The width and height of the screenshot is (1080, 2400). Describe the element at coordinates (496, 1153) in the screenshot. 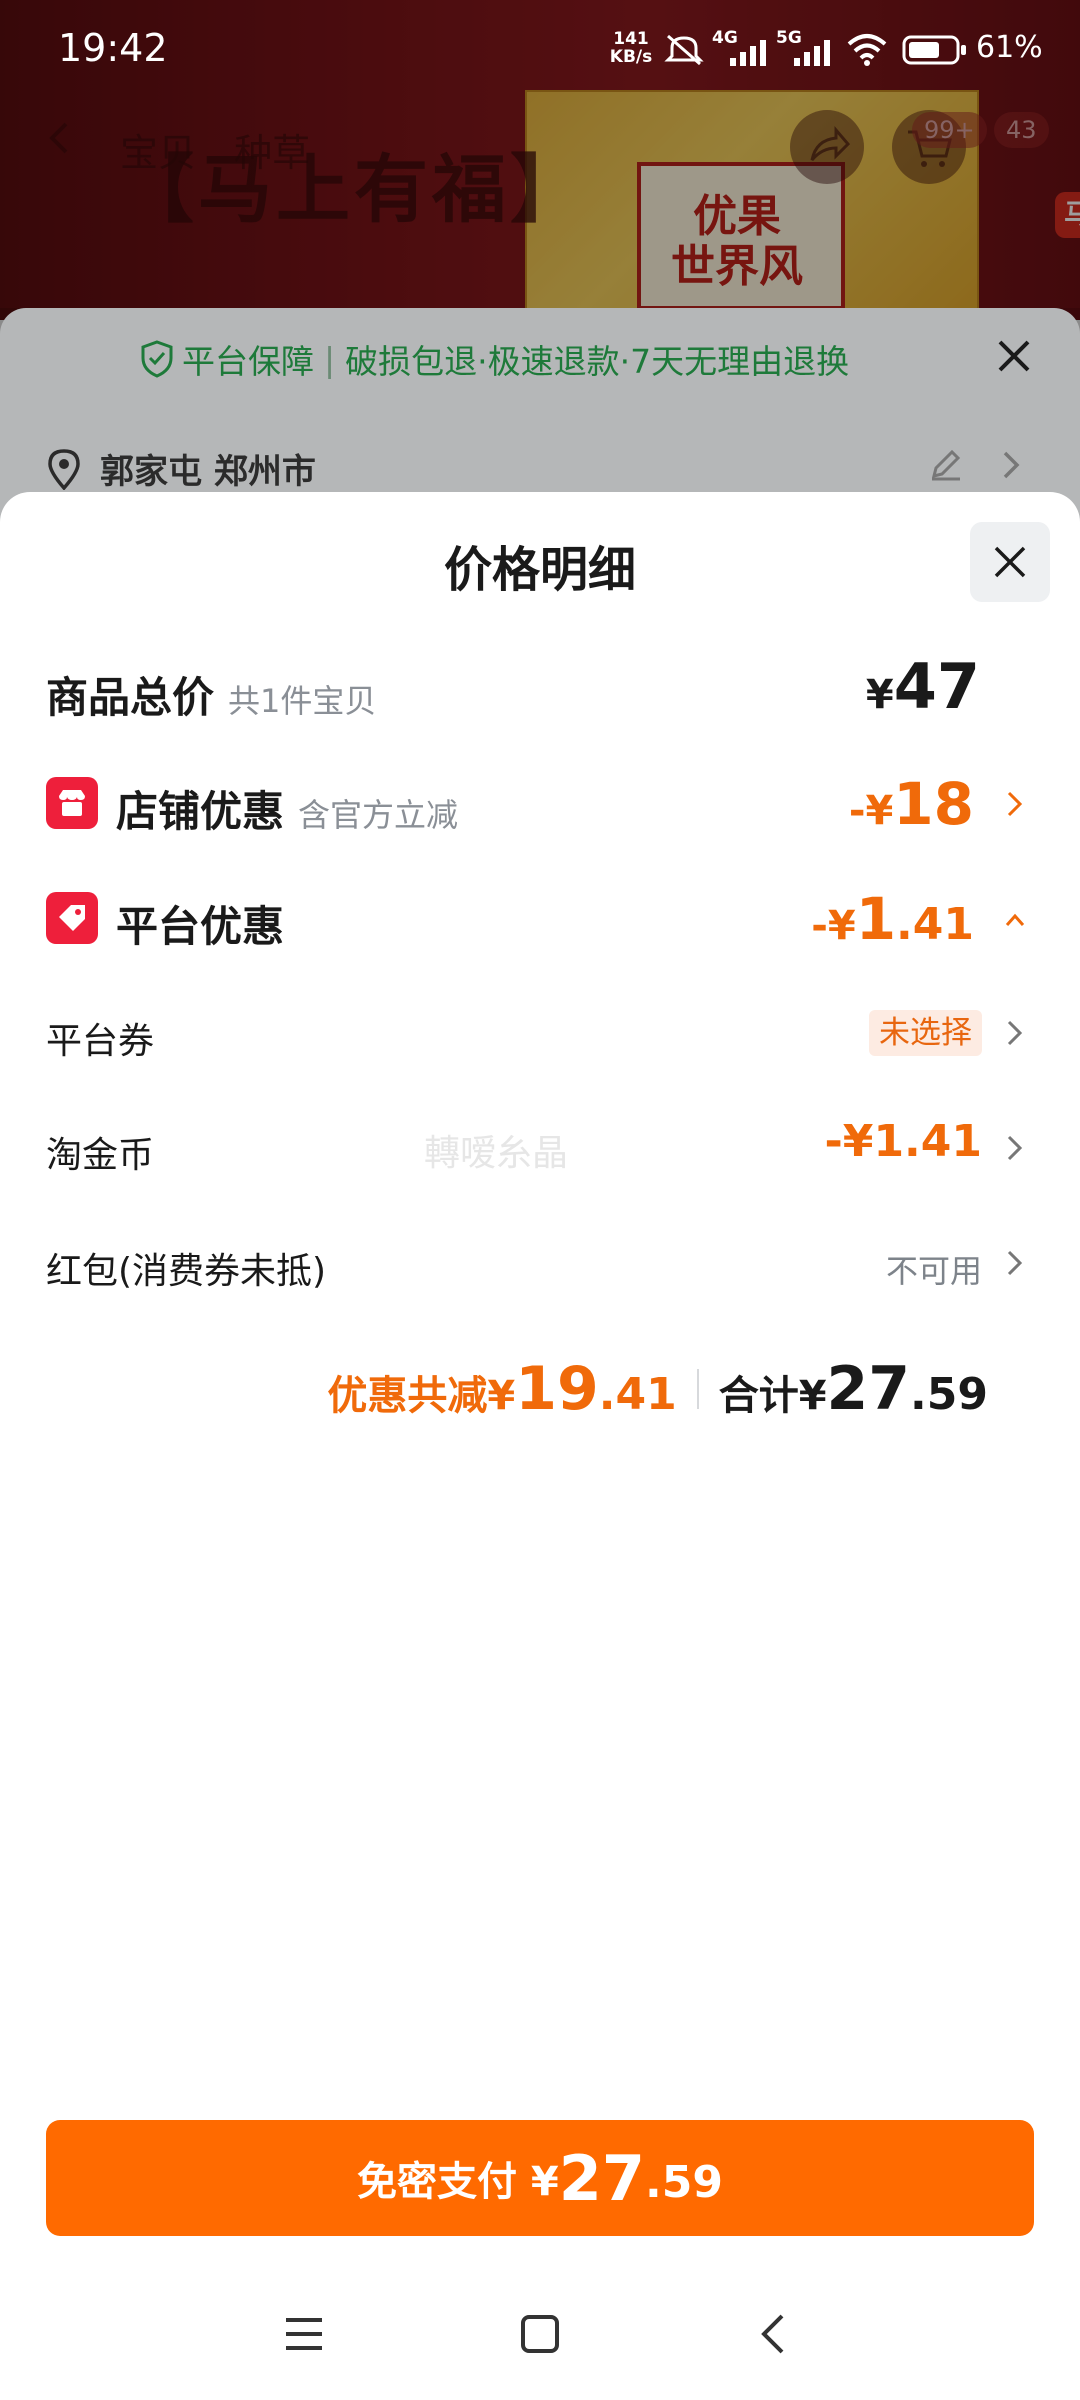

I see `watermark-text: 轉嗳糸晶` at that location.